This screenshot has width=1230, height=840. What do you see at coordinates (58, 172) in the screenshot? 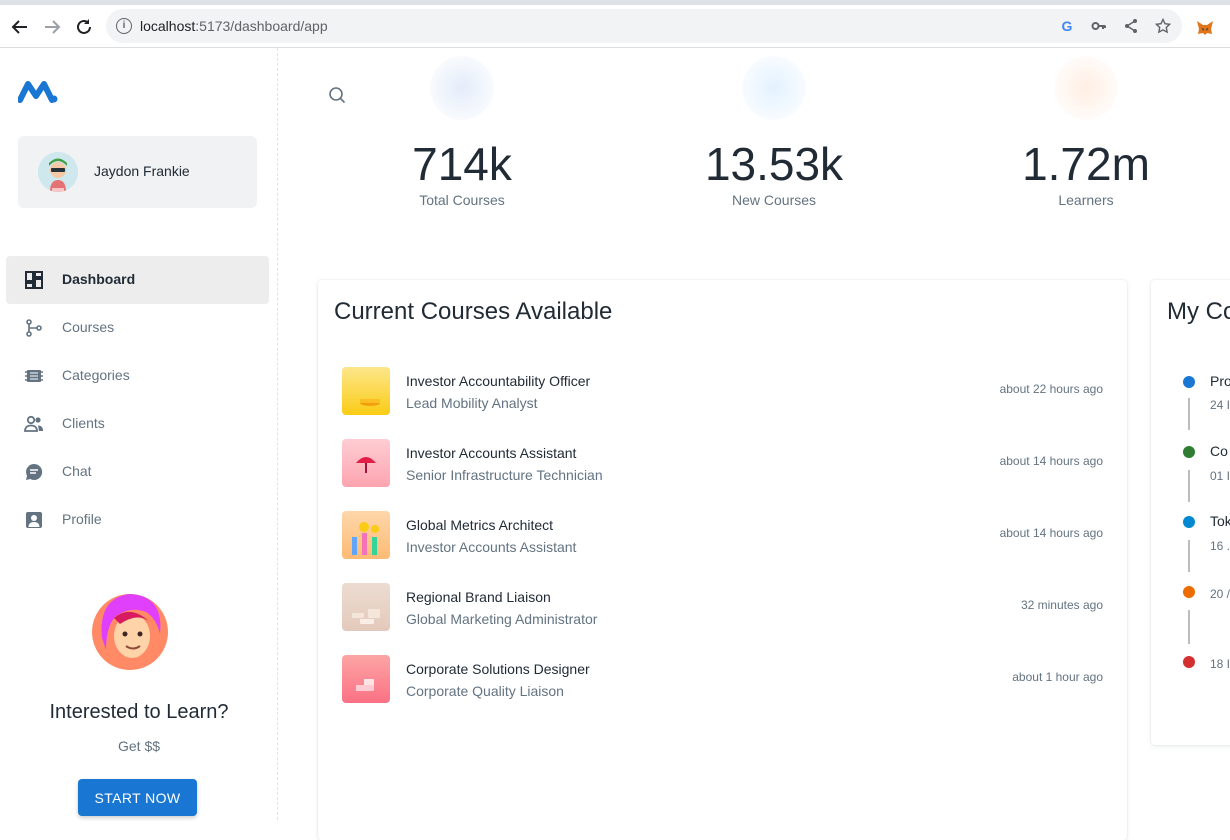
I see `avatar` at bounding box center [58, 172].